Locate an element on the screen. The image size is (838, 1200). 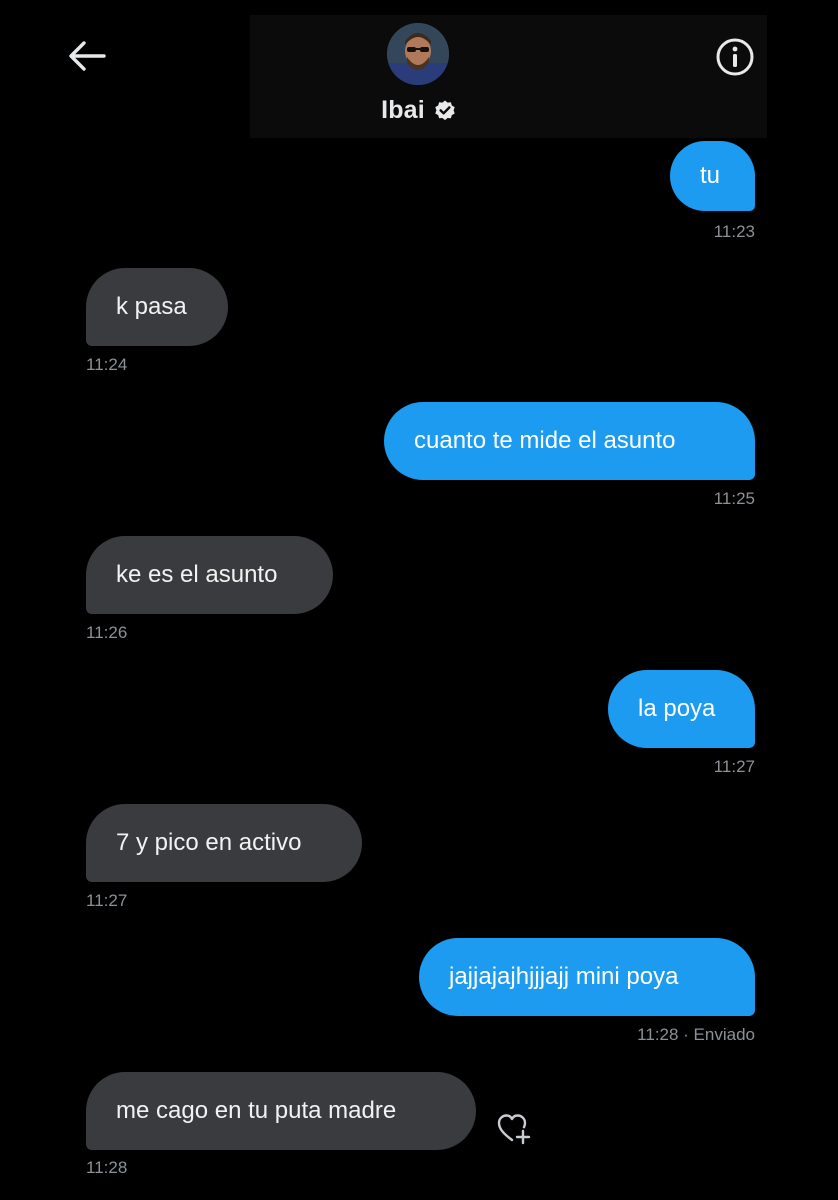
message-timestamp: 11:23 is located at coordinates (734, 231).